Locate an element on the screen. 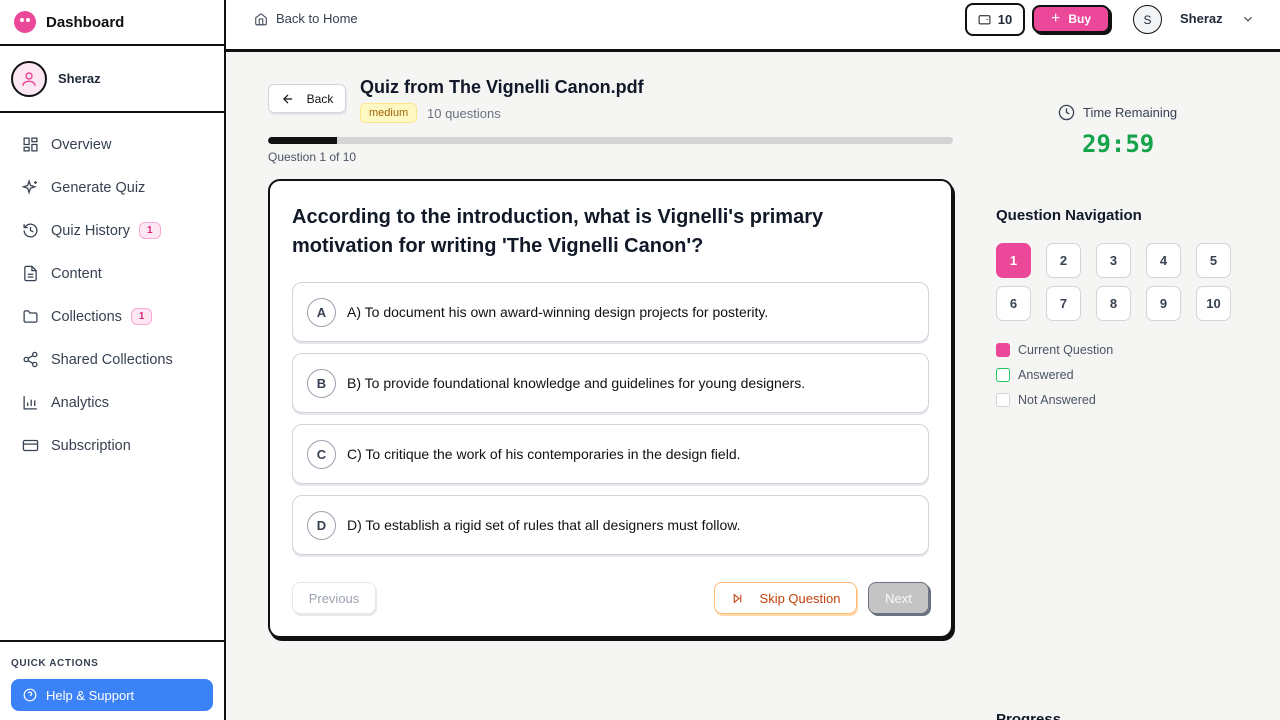 The width and height of the screenshot is (1280, 720). sidebar-item-label: Subscription is located at coordinates (91, 445).